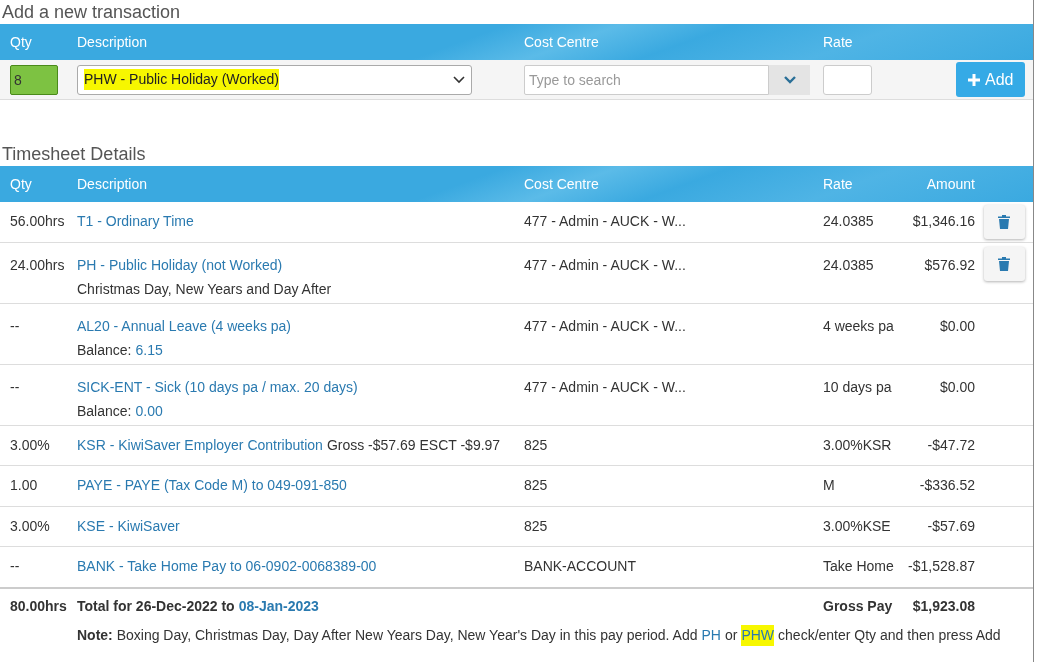  What do you see at coordinates (34, 79) in the screenshot?
I see `qty-field: 8` at bounding box center [34, 79].